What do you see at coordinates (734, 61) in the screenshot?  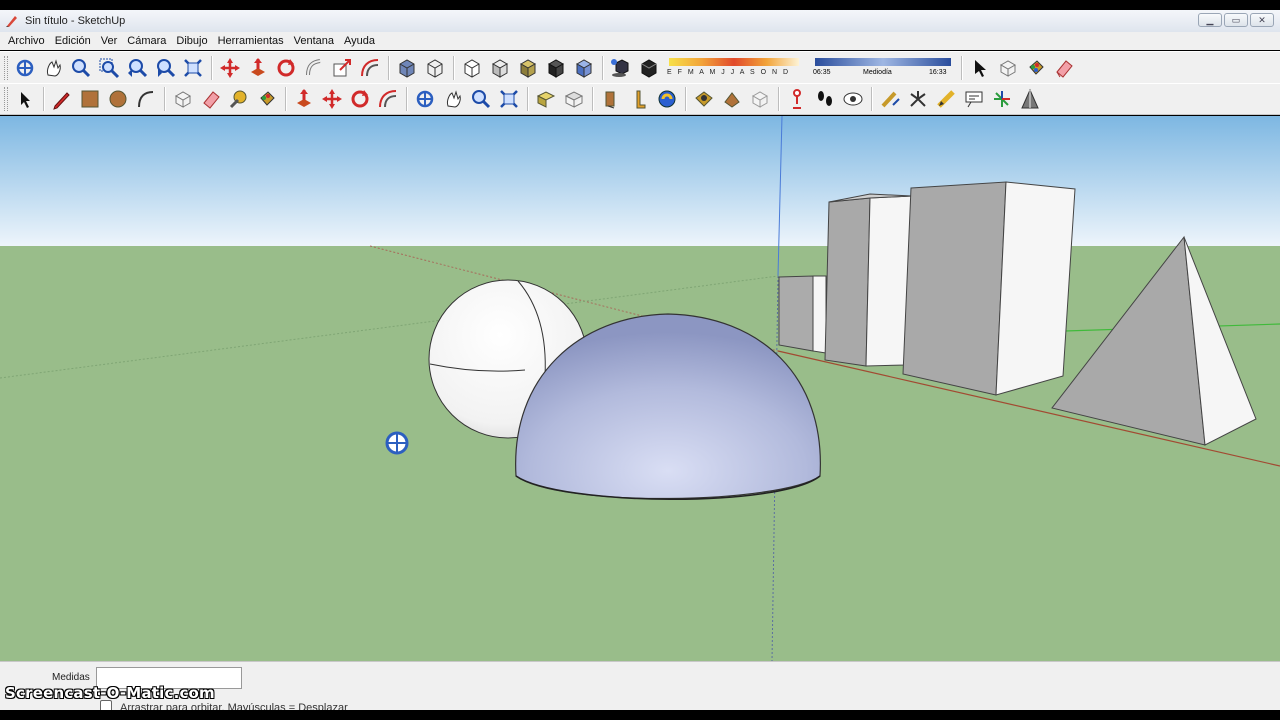 I see `date-slider` at bounding box center [734, 61].